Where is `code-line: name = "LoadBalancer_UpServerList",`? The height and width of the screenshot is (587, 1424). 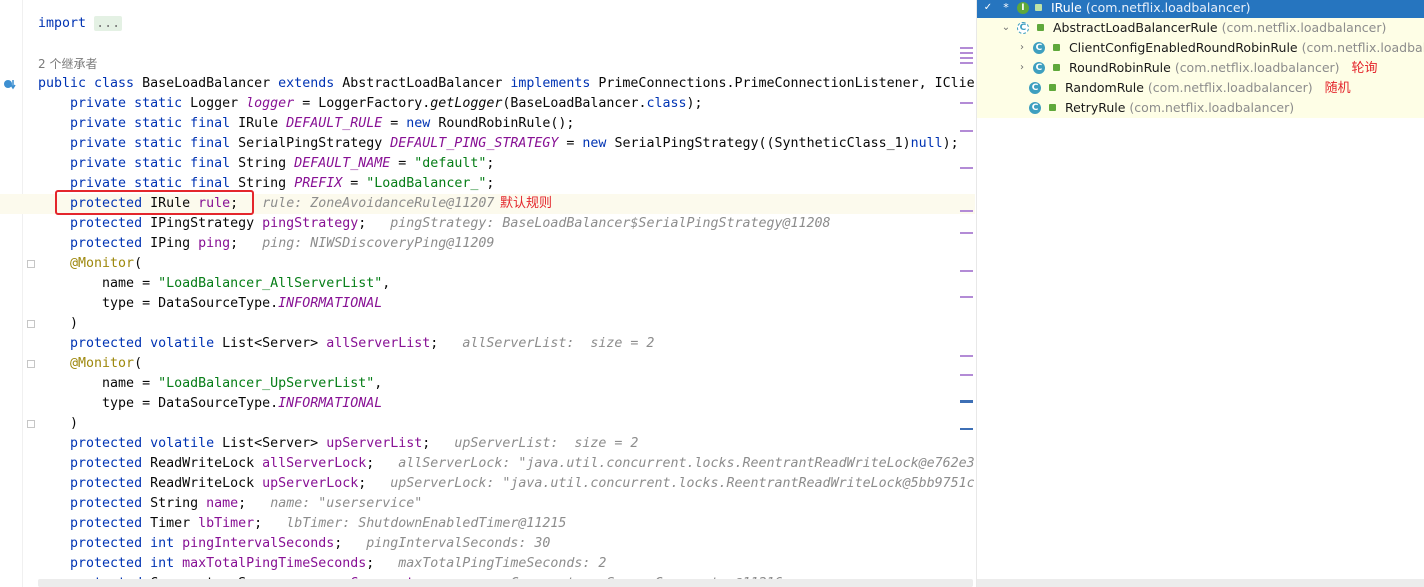 code-line: name = "LoadBalancer_UpServerList", is located at coordinates (210, 384).